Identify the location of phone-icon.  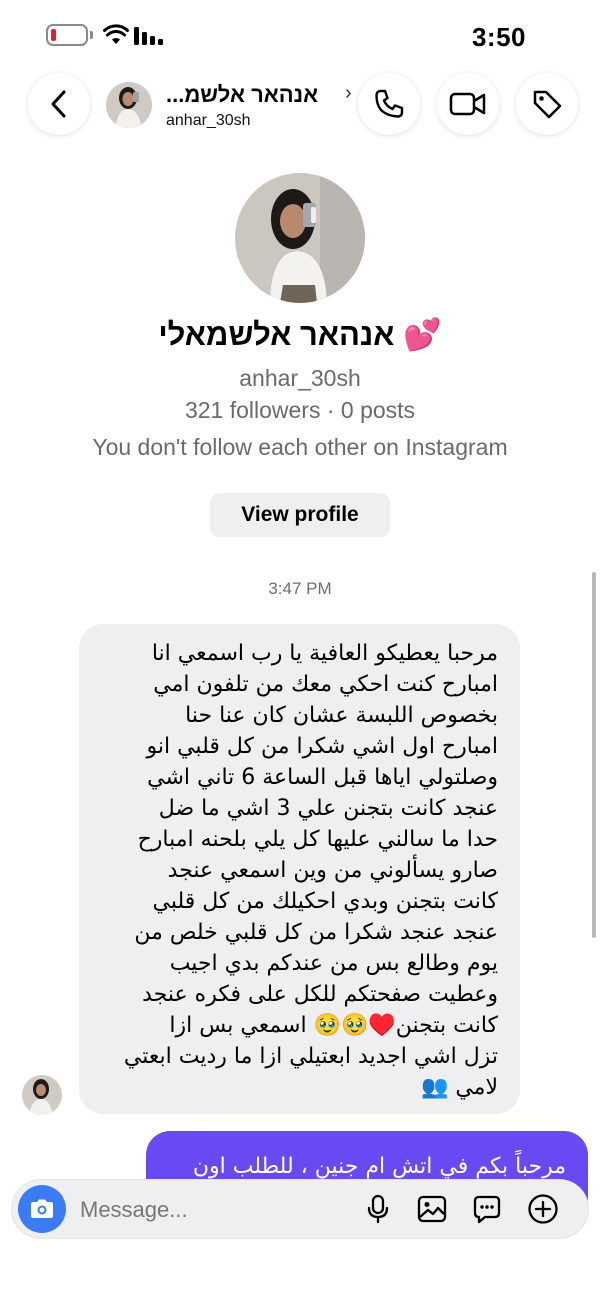
(389, 103).